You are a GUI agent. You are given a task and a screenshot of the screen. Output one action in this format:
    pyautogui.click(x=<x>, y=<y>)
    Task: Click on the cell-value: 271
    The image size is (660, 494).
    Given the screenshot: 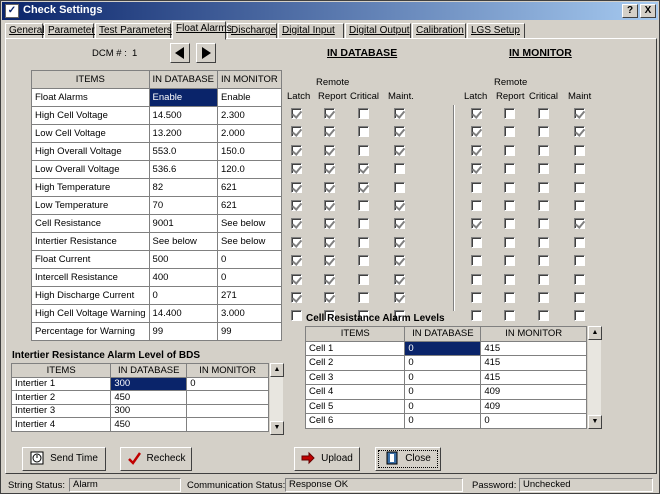 What is the action you would take?
    pyautogui.click(x=249, y=295)
    